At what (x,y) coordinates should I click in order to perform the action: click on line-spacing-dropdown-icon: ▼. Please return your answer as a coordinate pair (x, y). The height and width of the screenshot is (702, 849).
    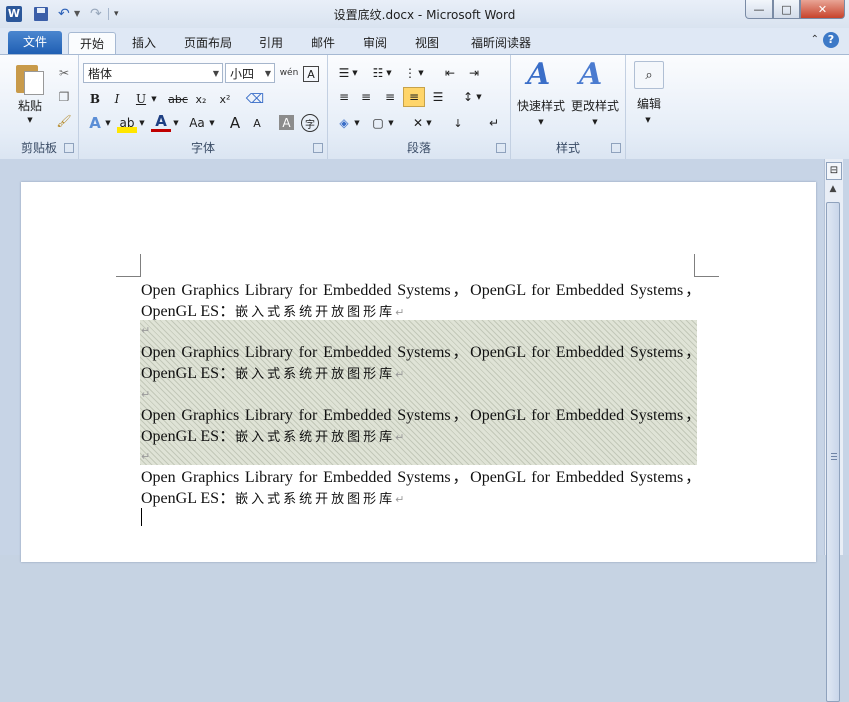
    Looking at the image, I should click on (479, 97).